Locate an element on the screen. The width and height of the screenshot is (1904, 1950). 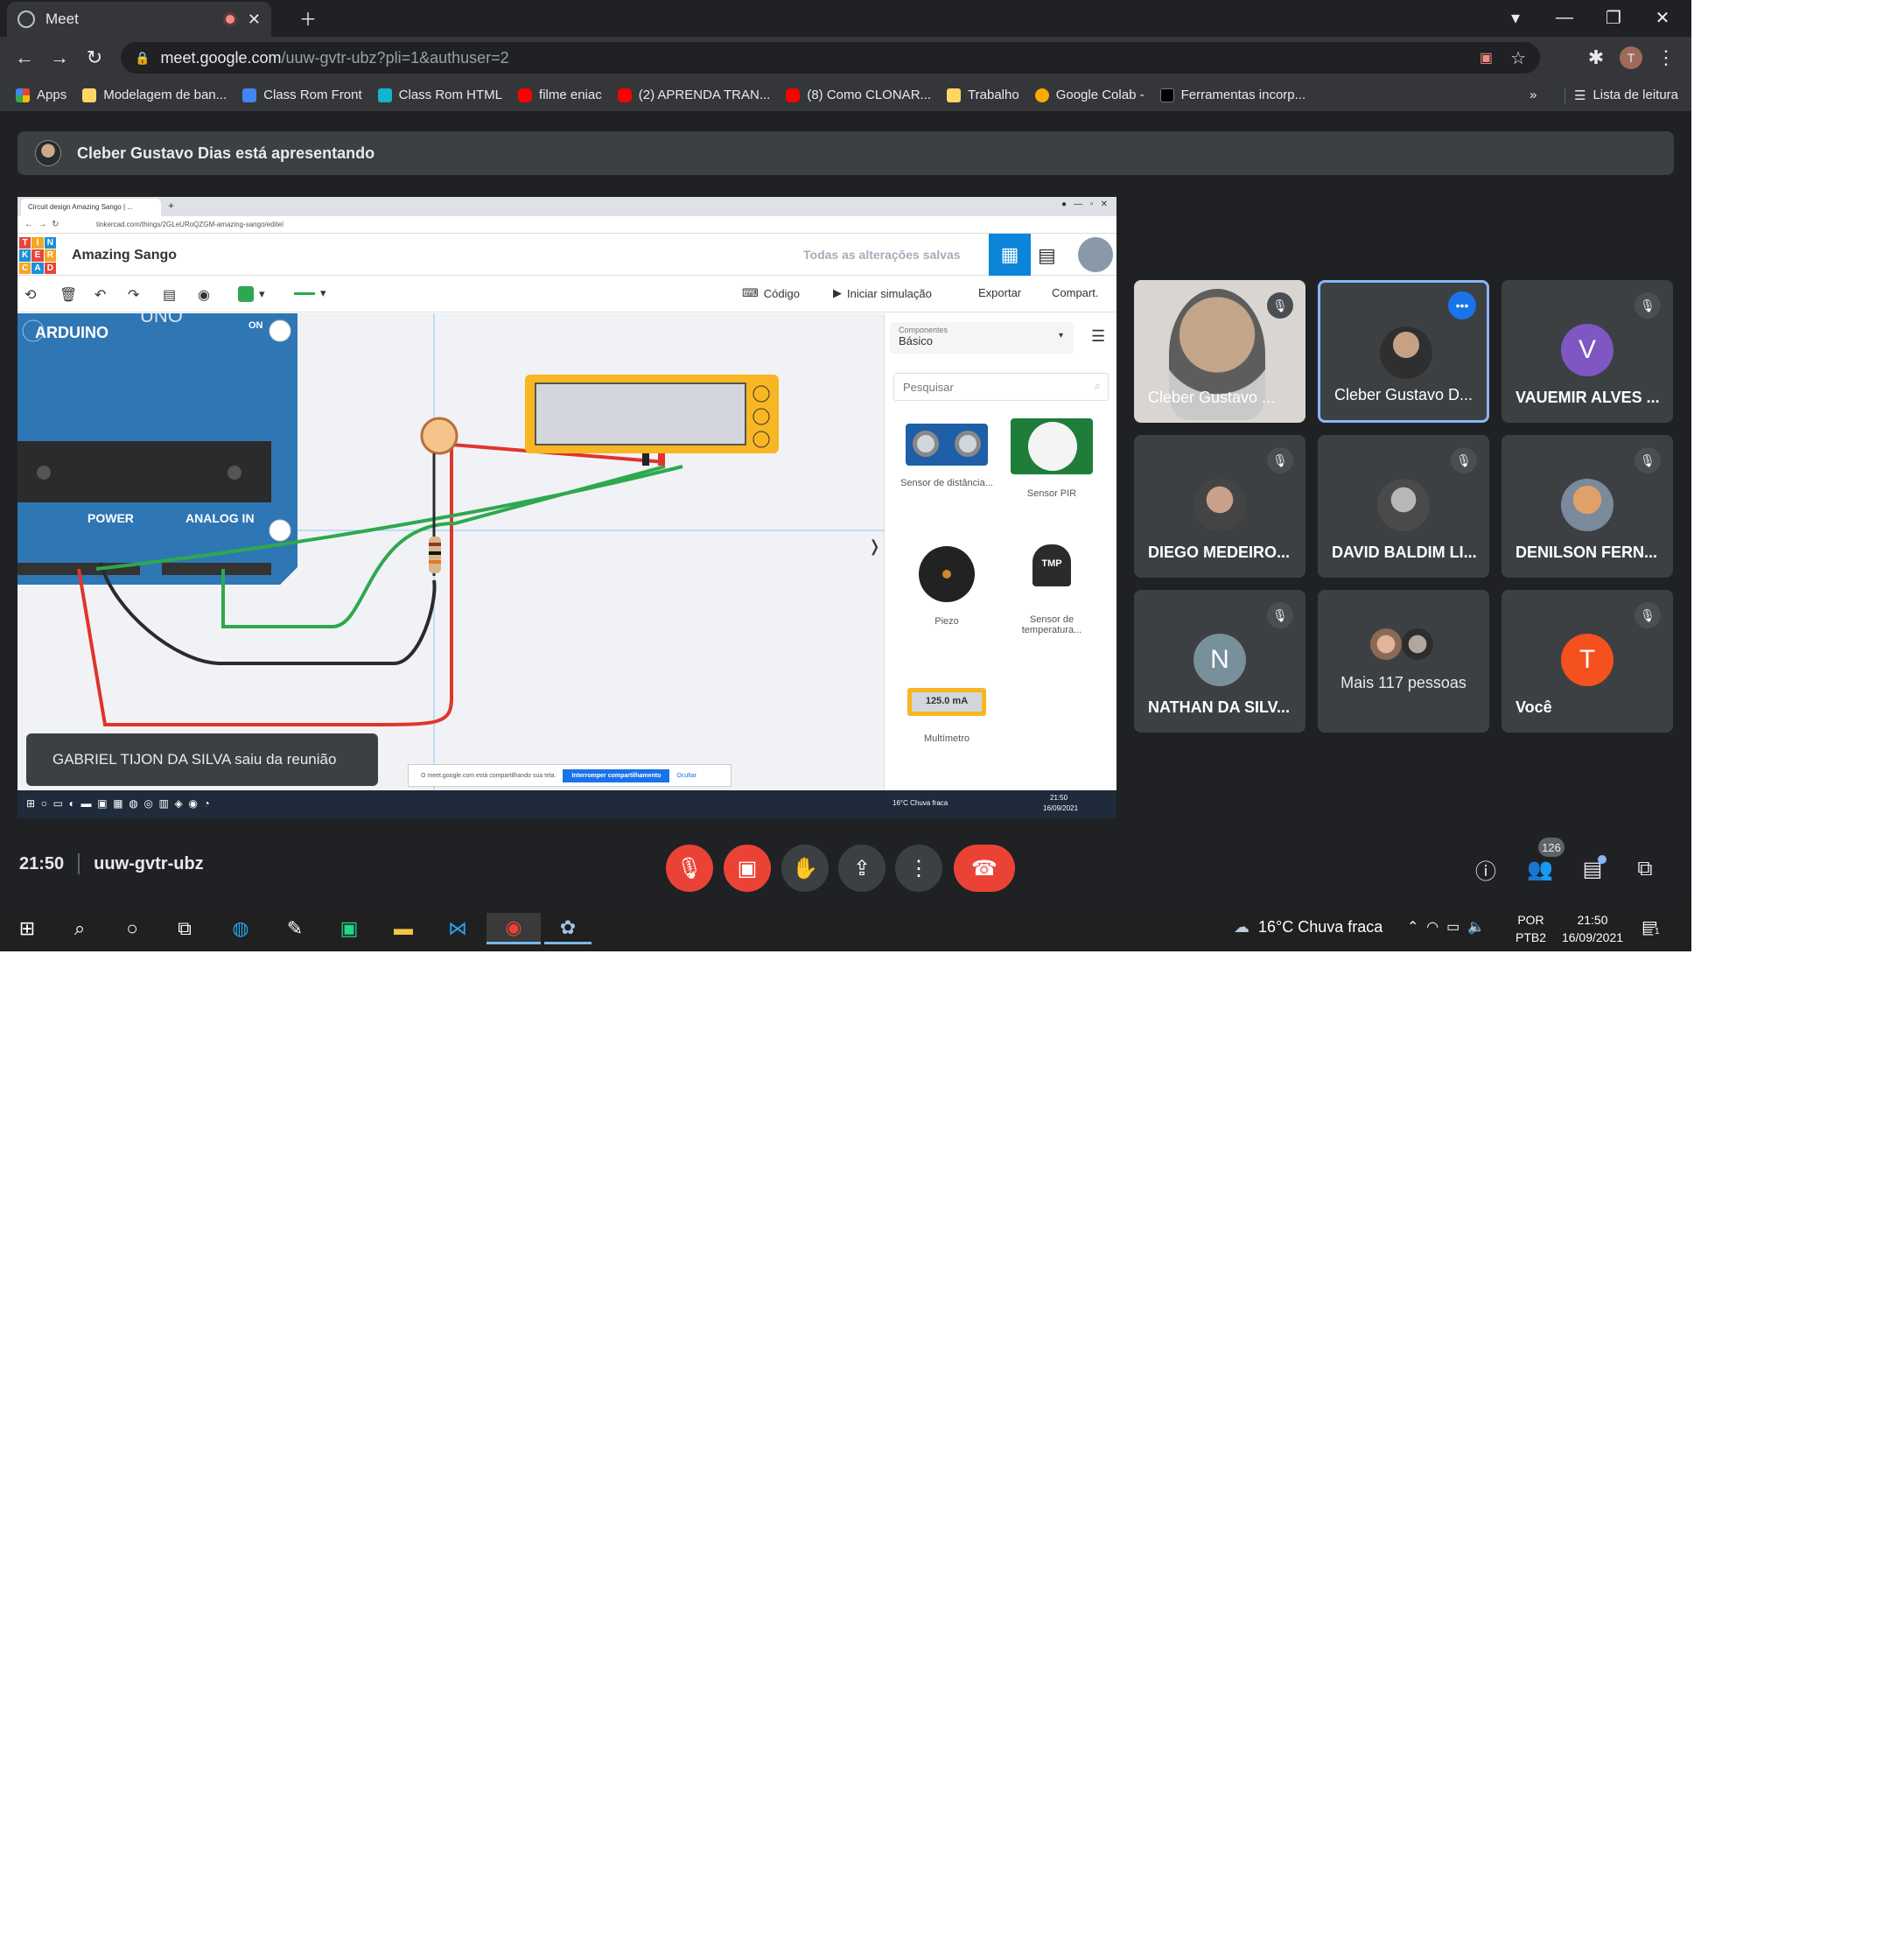
profile-initial: T is located at coordinates (1631, 57).